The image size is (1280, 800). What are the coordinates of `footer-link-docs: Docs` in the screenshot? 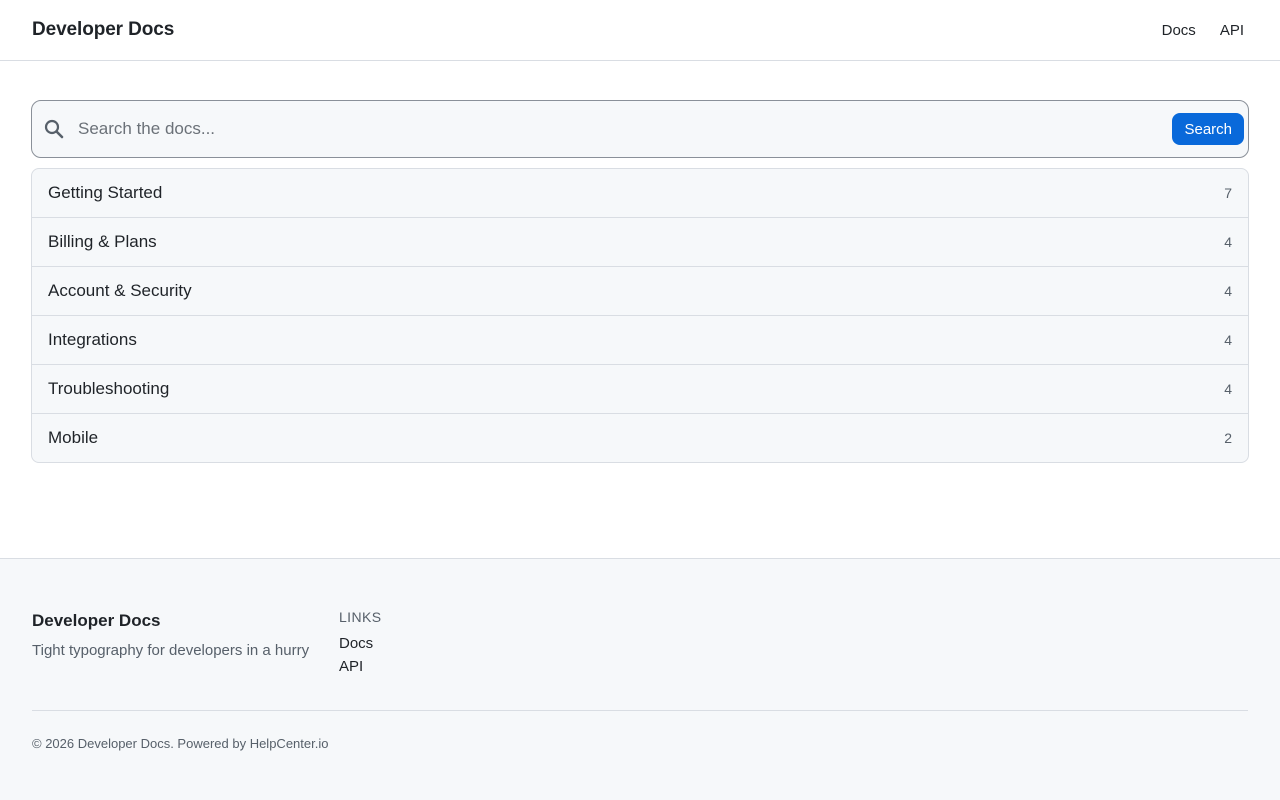 It's located at (360, 643).